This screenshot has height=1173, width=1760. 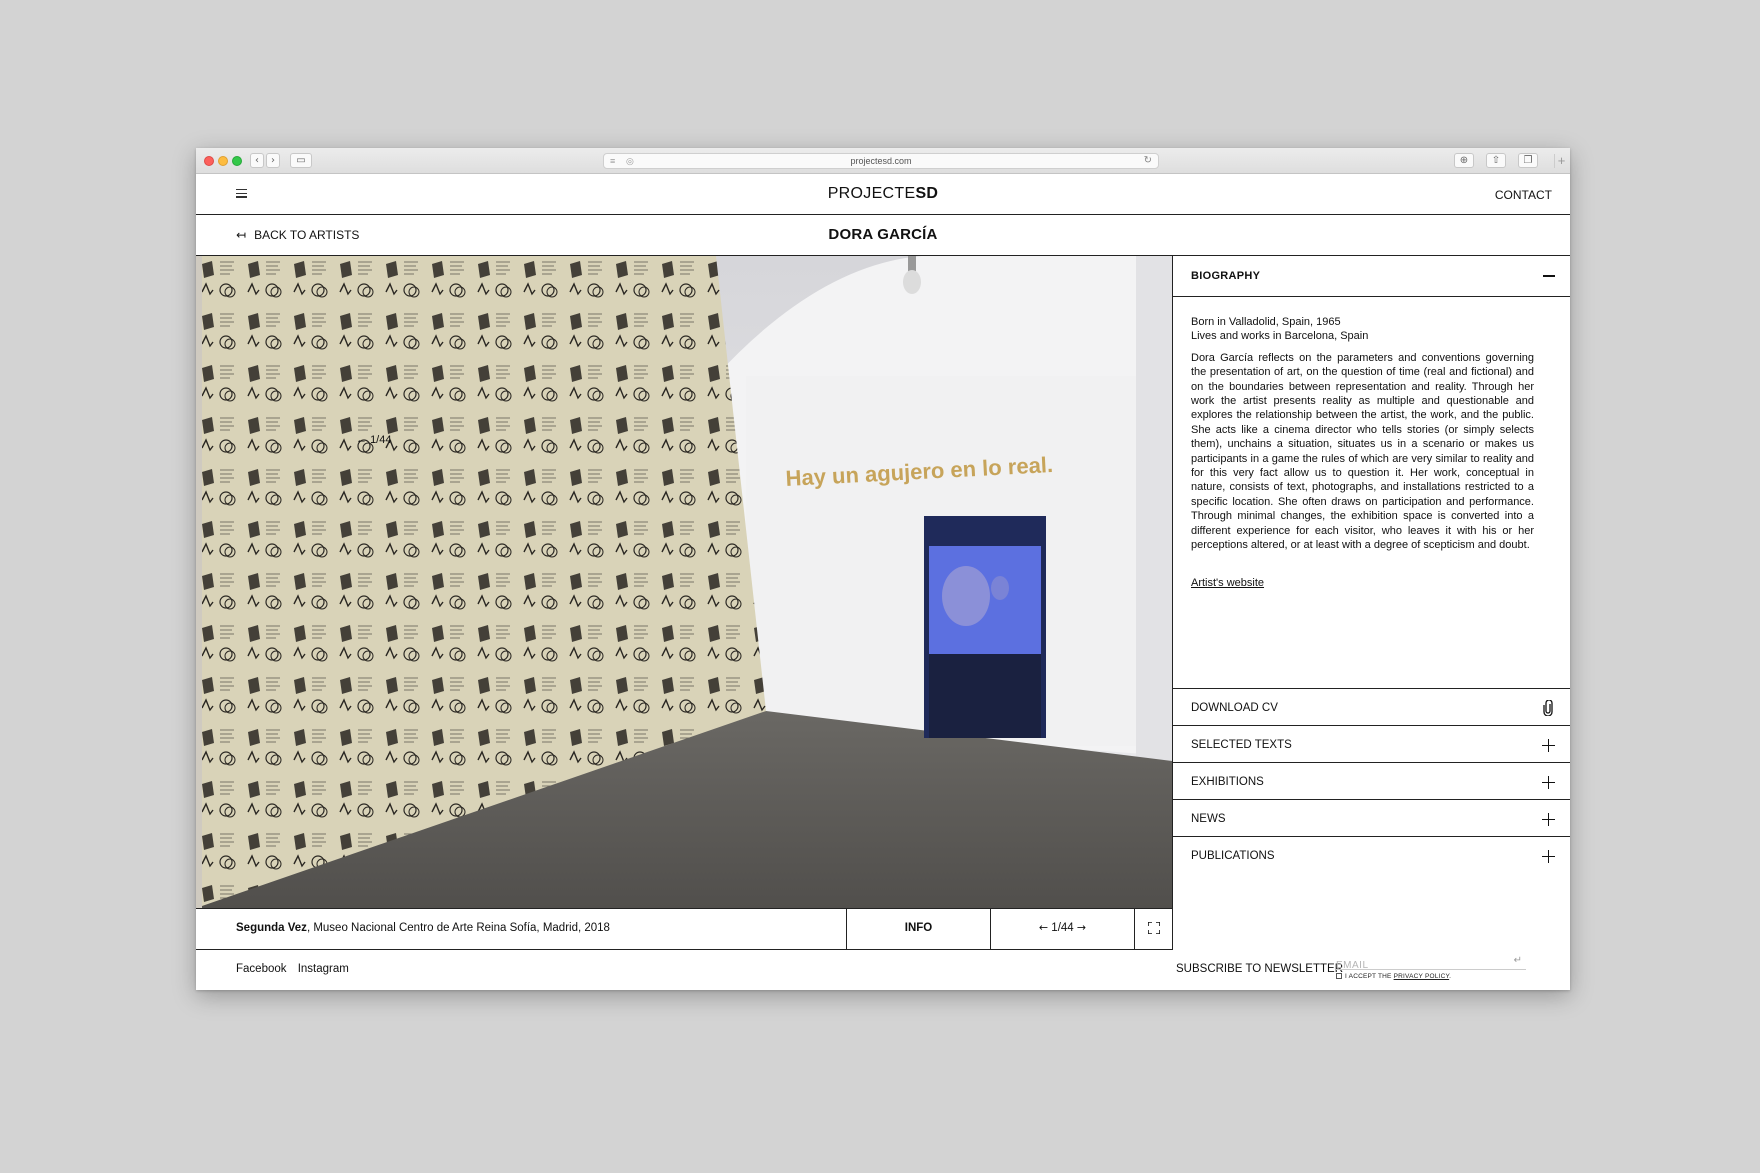 What do you see at coordinates (1226, 276) in the screenshot?
I see `biography-title: BIOGRAPHY` at bounding box center [1226, 276].